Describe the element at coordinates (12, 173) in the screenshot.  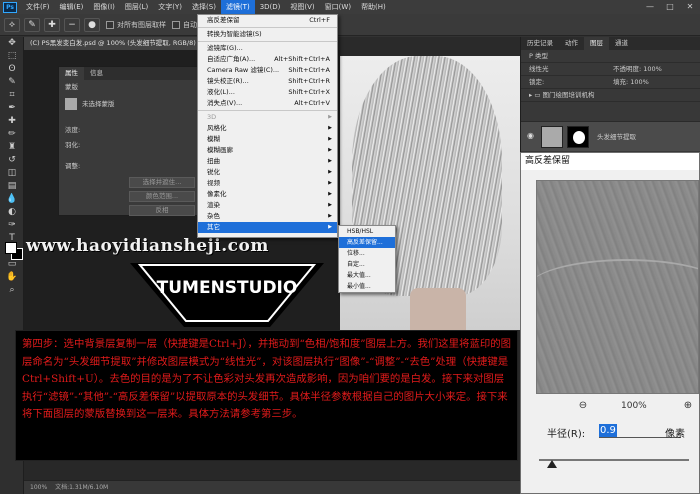
I see `eraser-tool-icon: ◫` at that location.